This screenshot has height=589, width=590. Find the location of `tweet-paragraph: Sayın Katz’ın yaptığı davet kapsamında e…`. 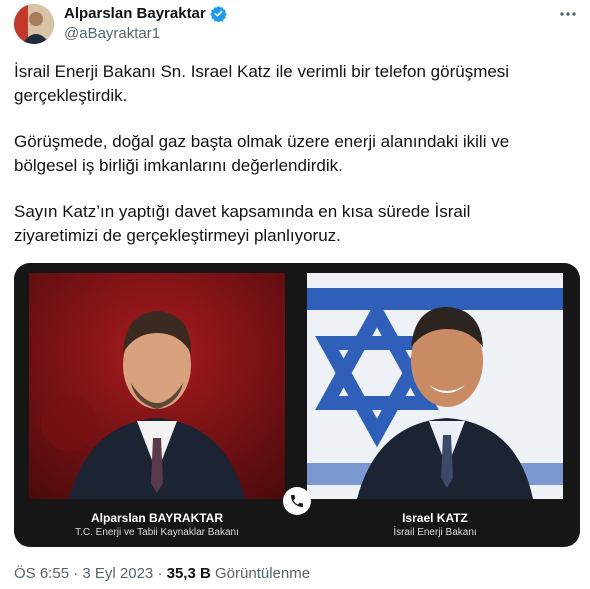

tweet-paragraph: Sayın Katz’ın yaptığı davet kapsamında e… is located at coordinates (242, 223).